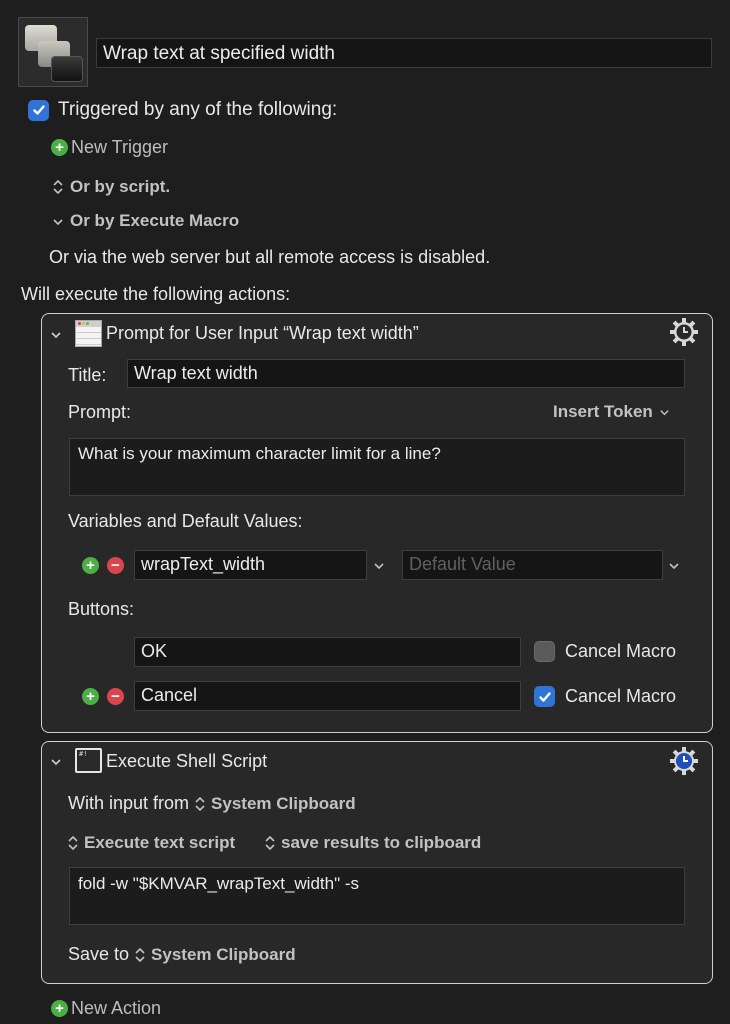 The height and width of the screenshot is (1024, 730). Describe the element at coordinates (88, 333) in the screenshot. I see `window-icon` at that location.